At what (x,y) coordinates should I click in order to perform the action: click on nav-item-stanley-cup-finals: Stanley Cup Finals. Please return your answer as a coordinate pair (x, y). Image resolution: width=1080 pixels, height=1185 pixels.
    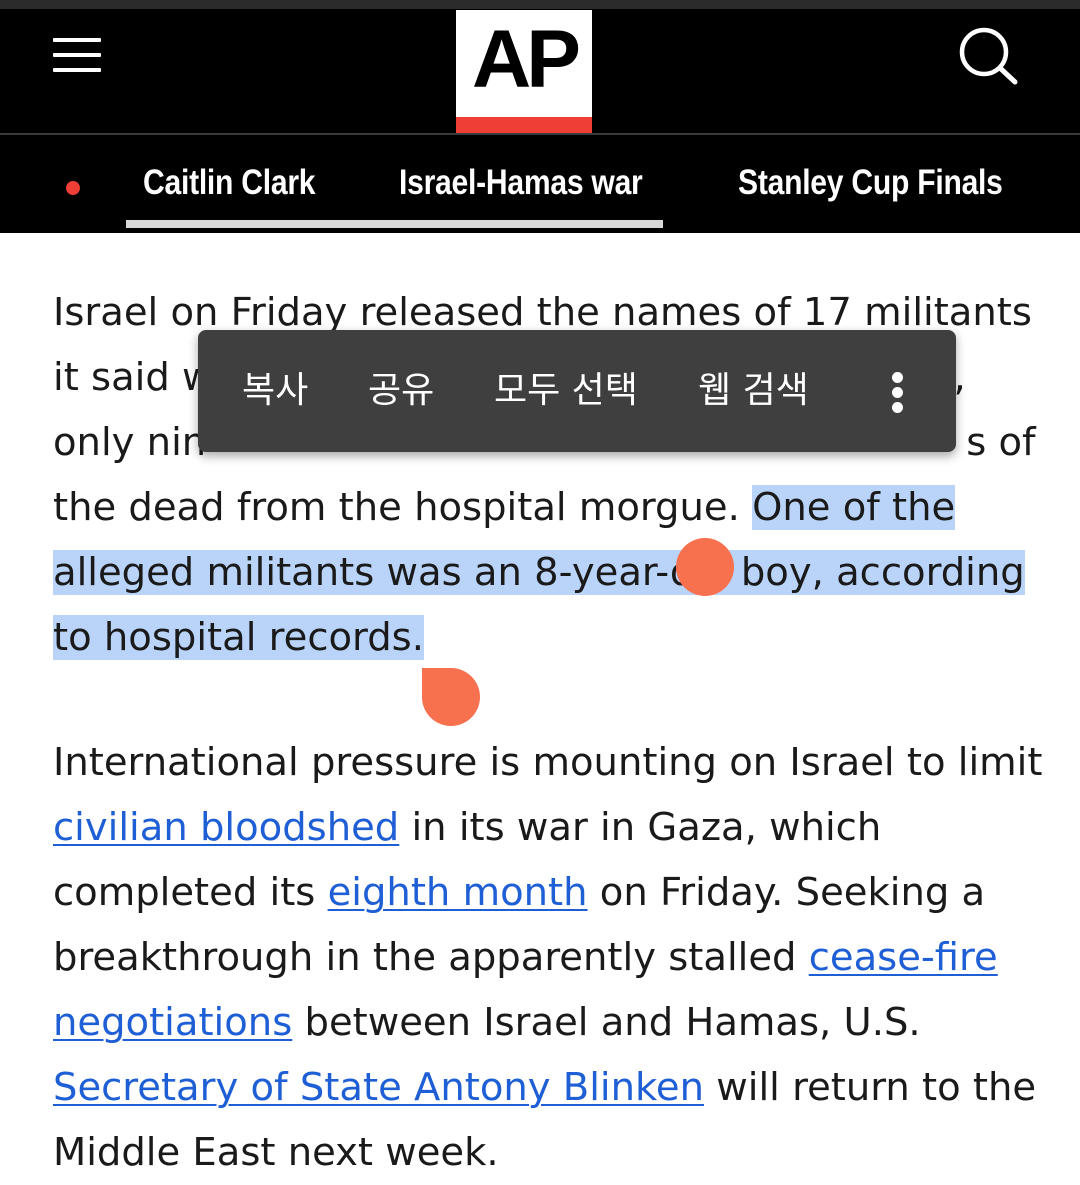
    Looking at the image, I should click on (870, 183).